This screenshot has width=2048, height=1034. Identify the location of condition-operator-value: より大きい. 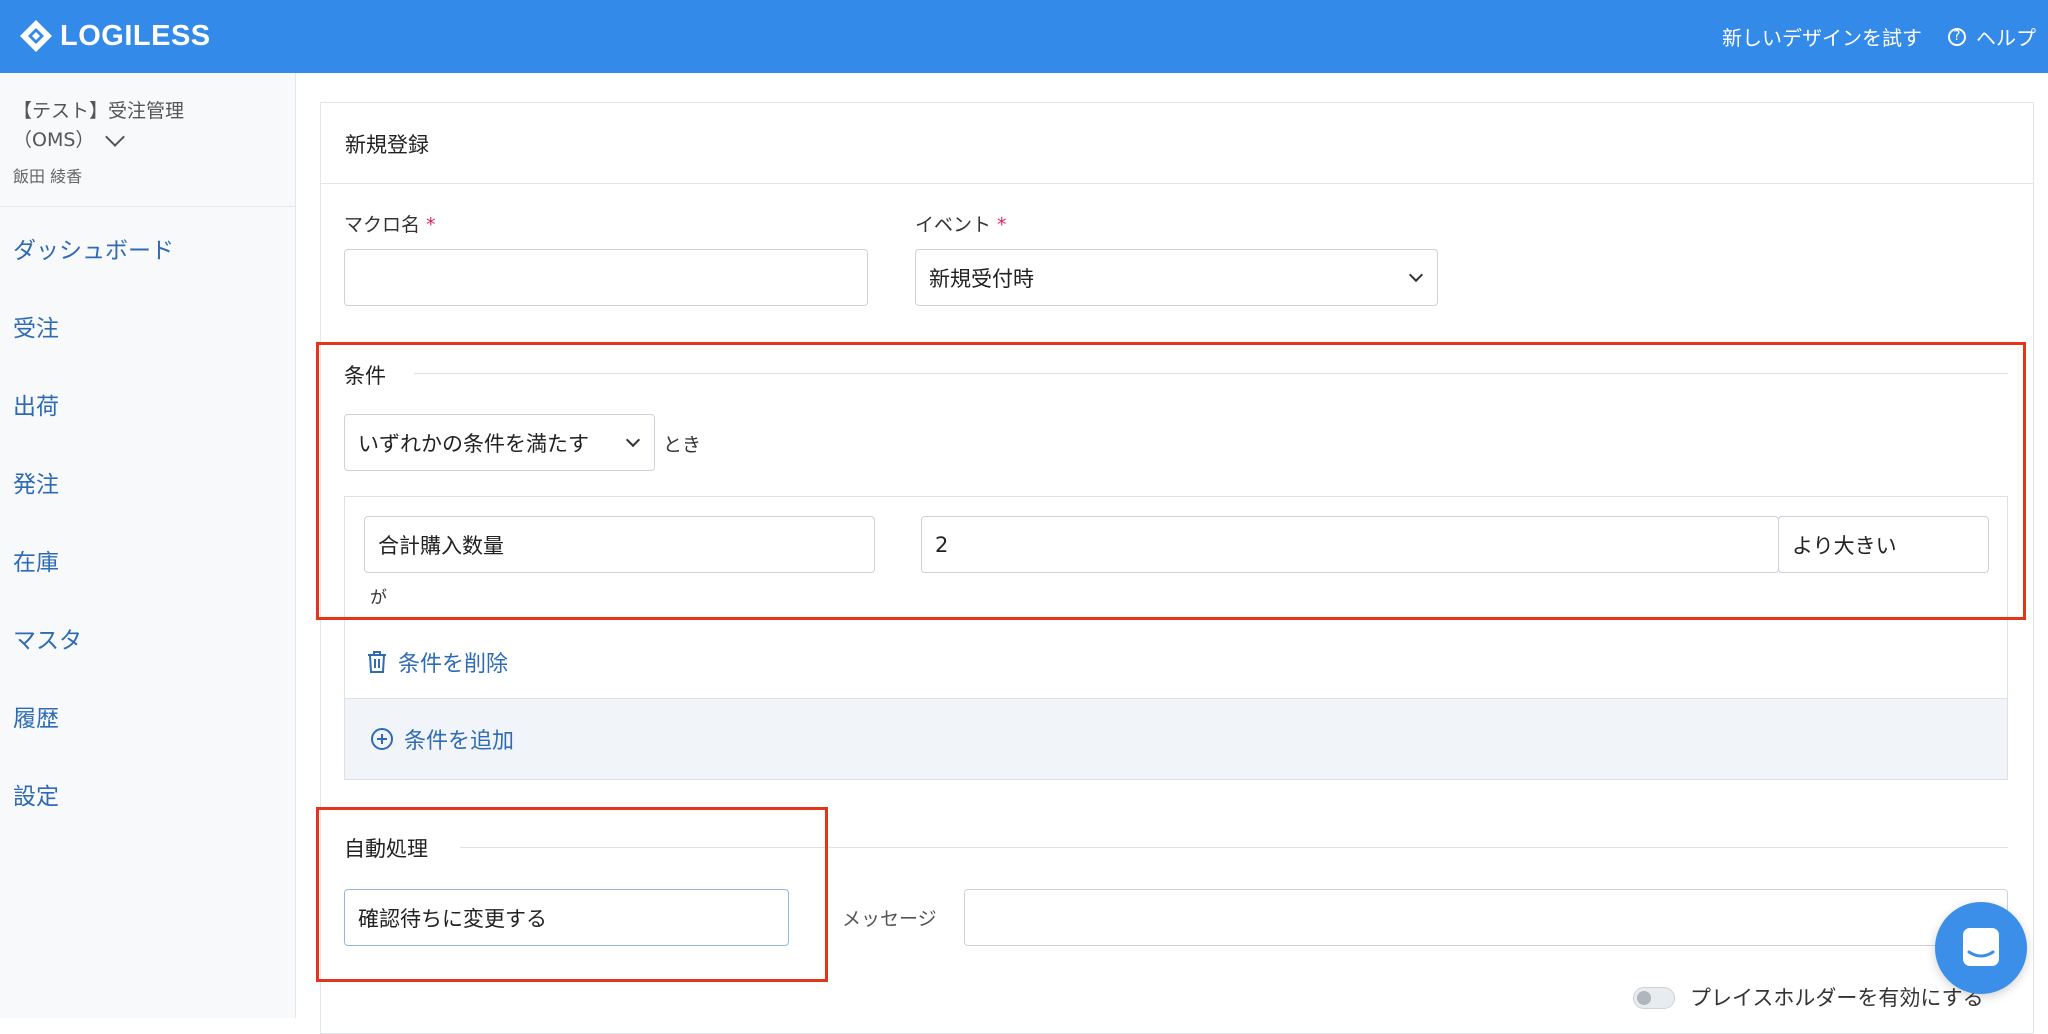
(1844, 545).